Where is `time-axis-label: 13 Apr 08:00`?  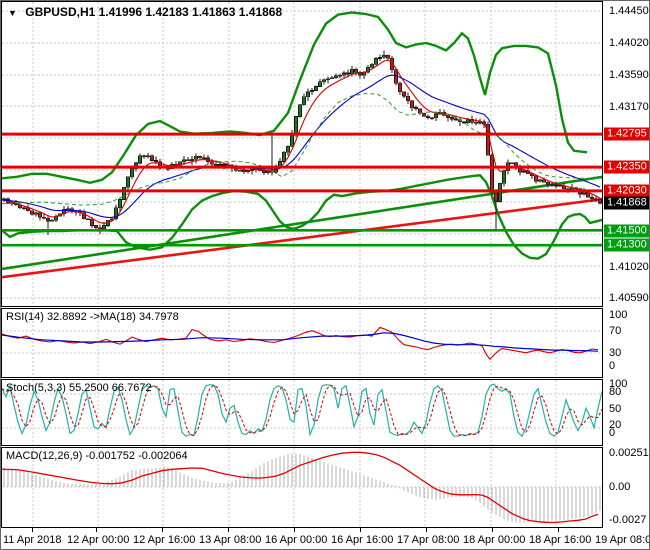 time-axis-label: 13 Apr 08:00 is located at coordinates (230, 540).